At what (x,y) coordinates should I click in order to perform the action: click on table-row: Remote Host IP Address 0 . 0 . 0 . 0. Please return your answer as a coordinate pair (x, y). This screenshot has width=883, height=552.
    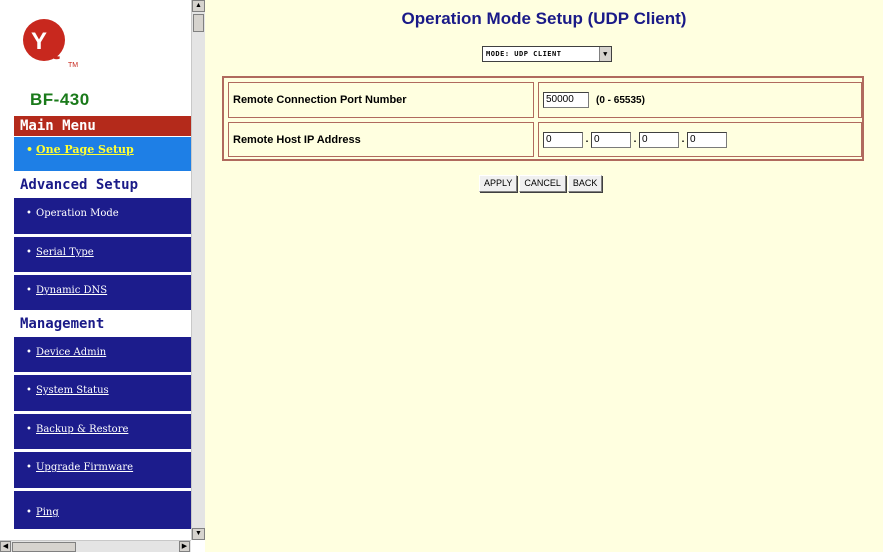
    Looking at the image, I should click on (545, 139).